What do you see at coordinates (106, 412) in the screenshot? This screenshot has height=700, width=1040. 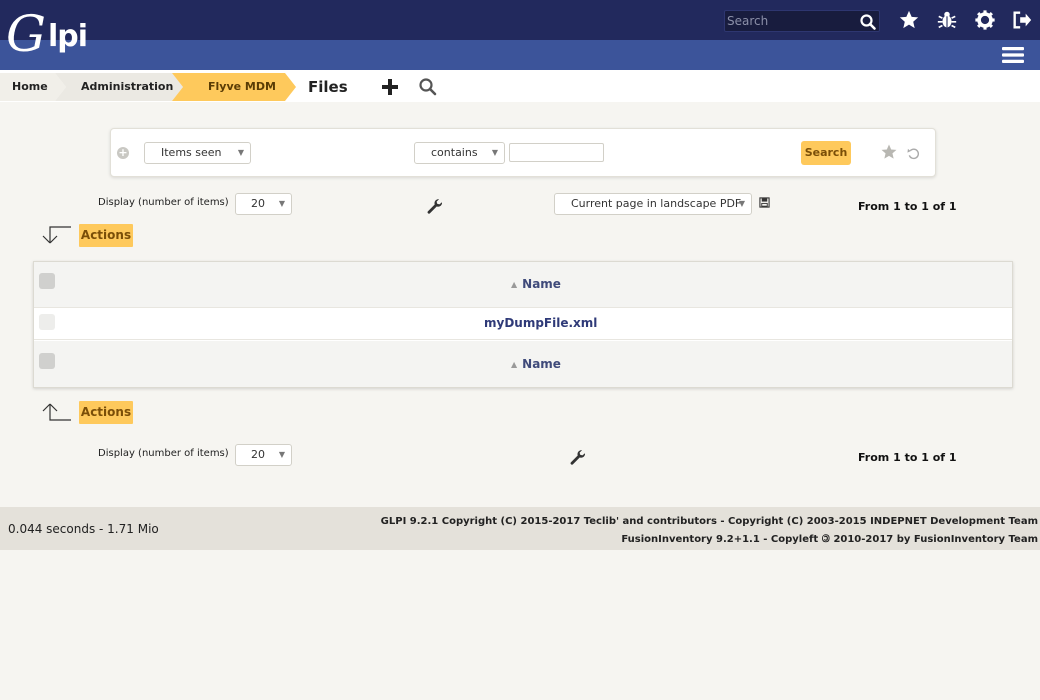 I see `actions-button-bottom: Actions` at bounding box center [106, 412].